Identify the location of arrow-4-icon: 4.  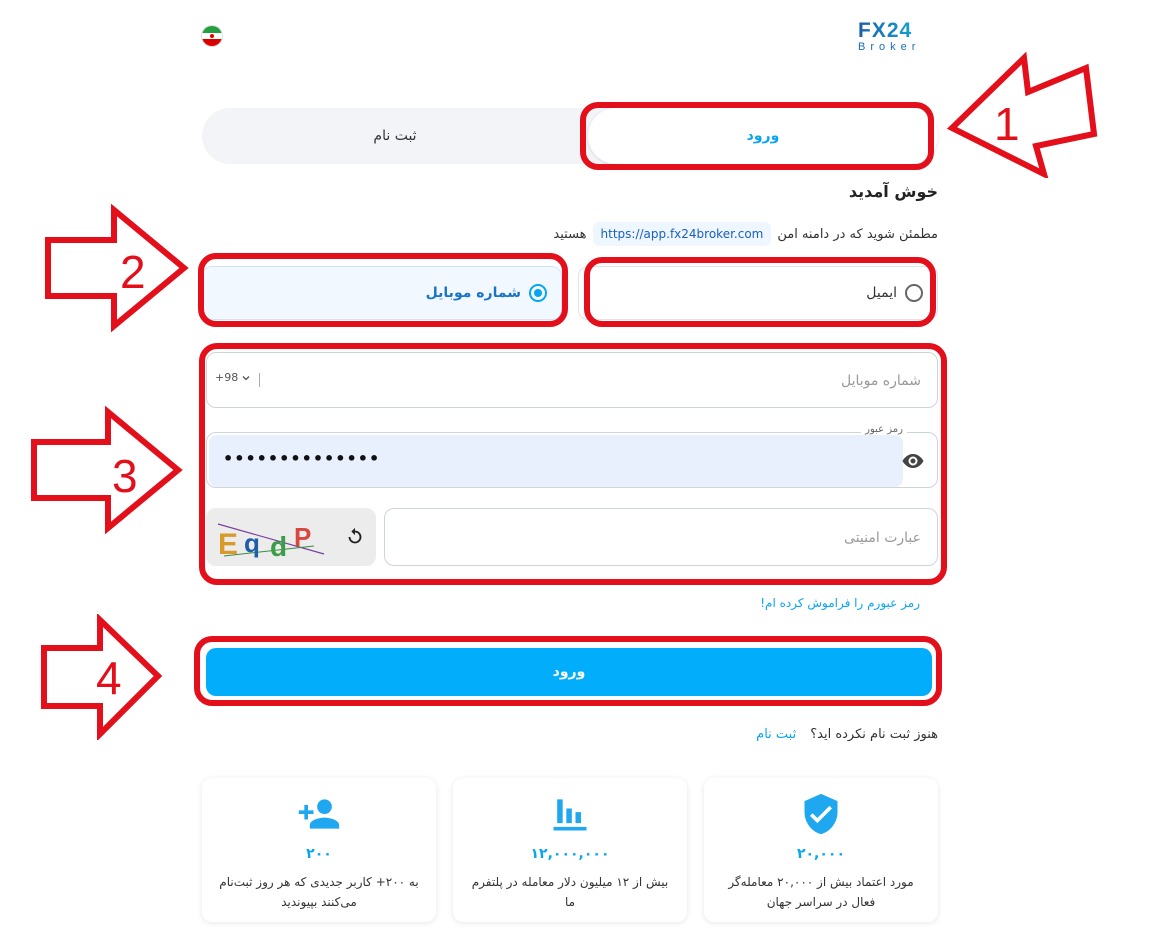
(101, 677).